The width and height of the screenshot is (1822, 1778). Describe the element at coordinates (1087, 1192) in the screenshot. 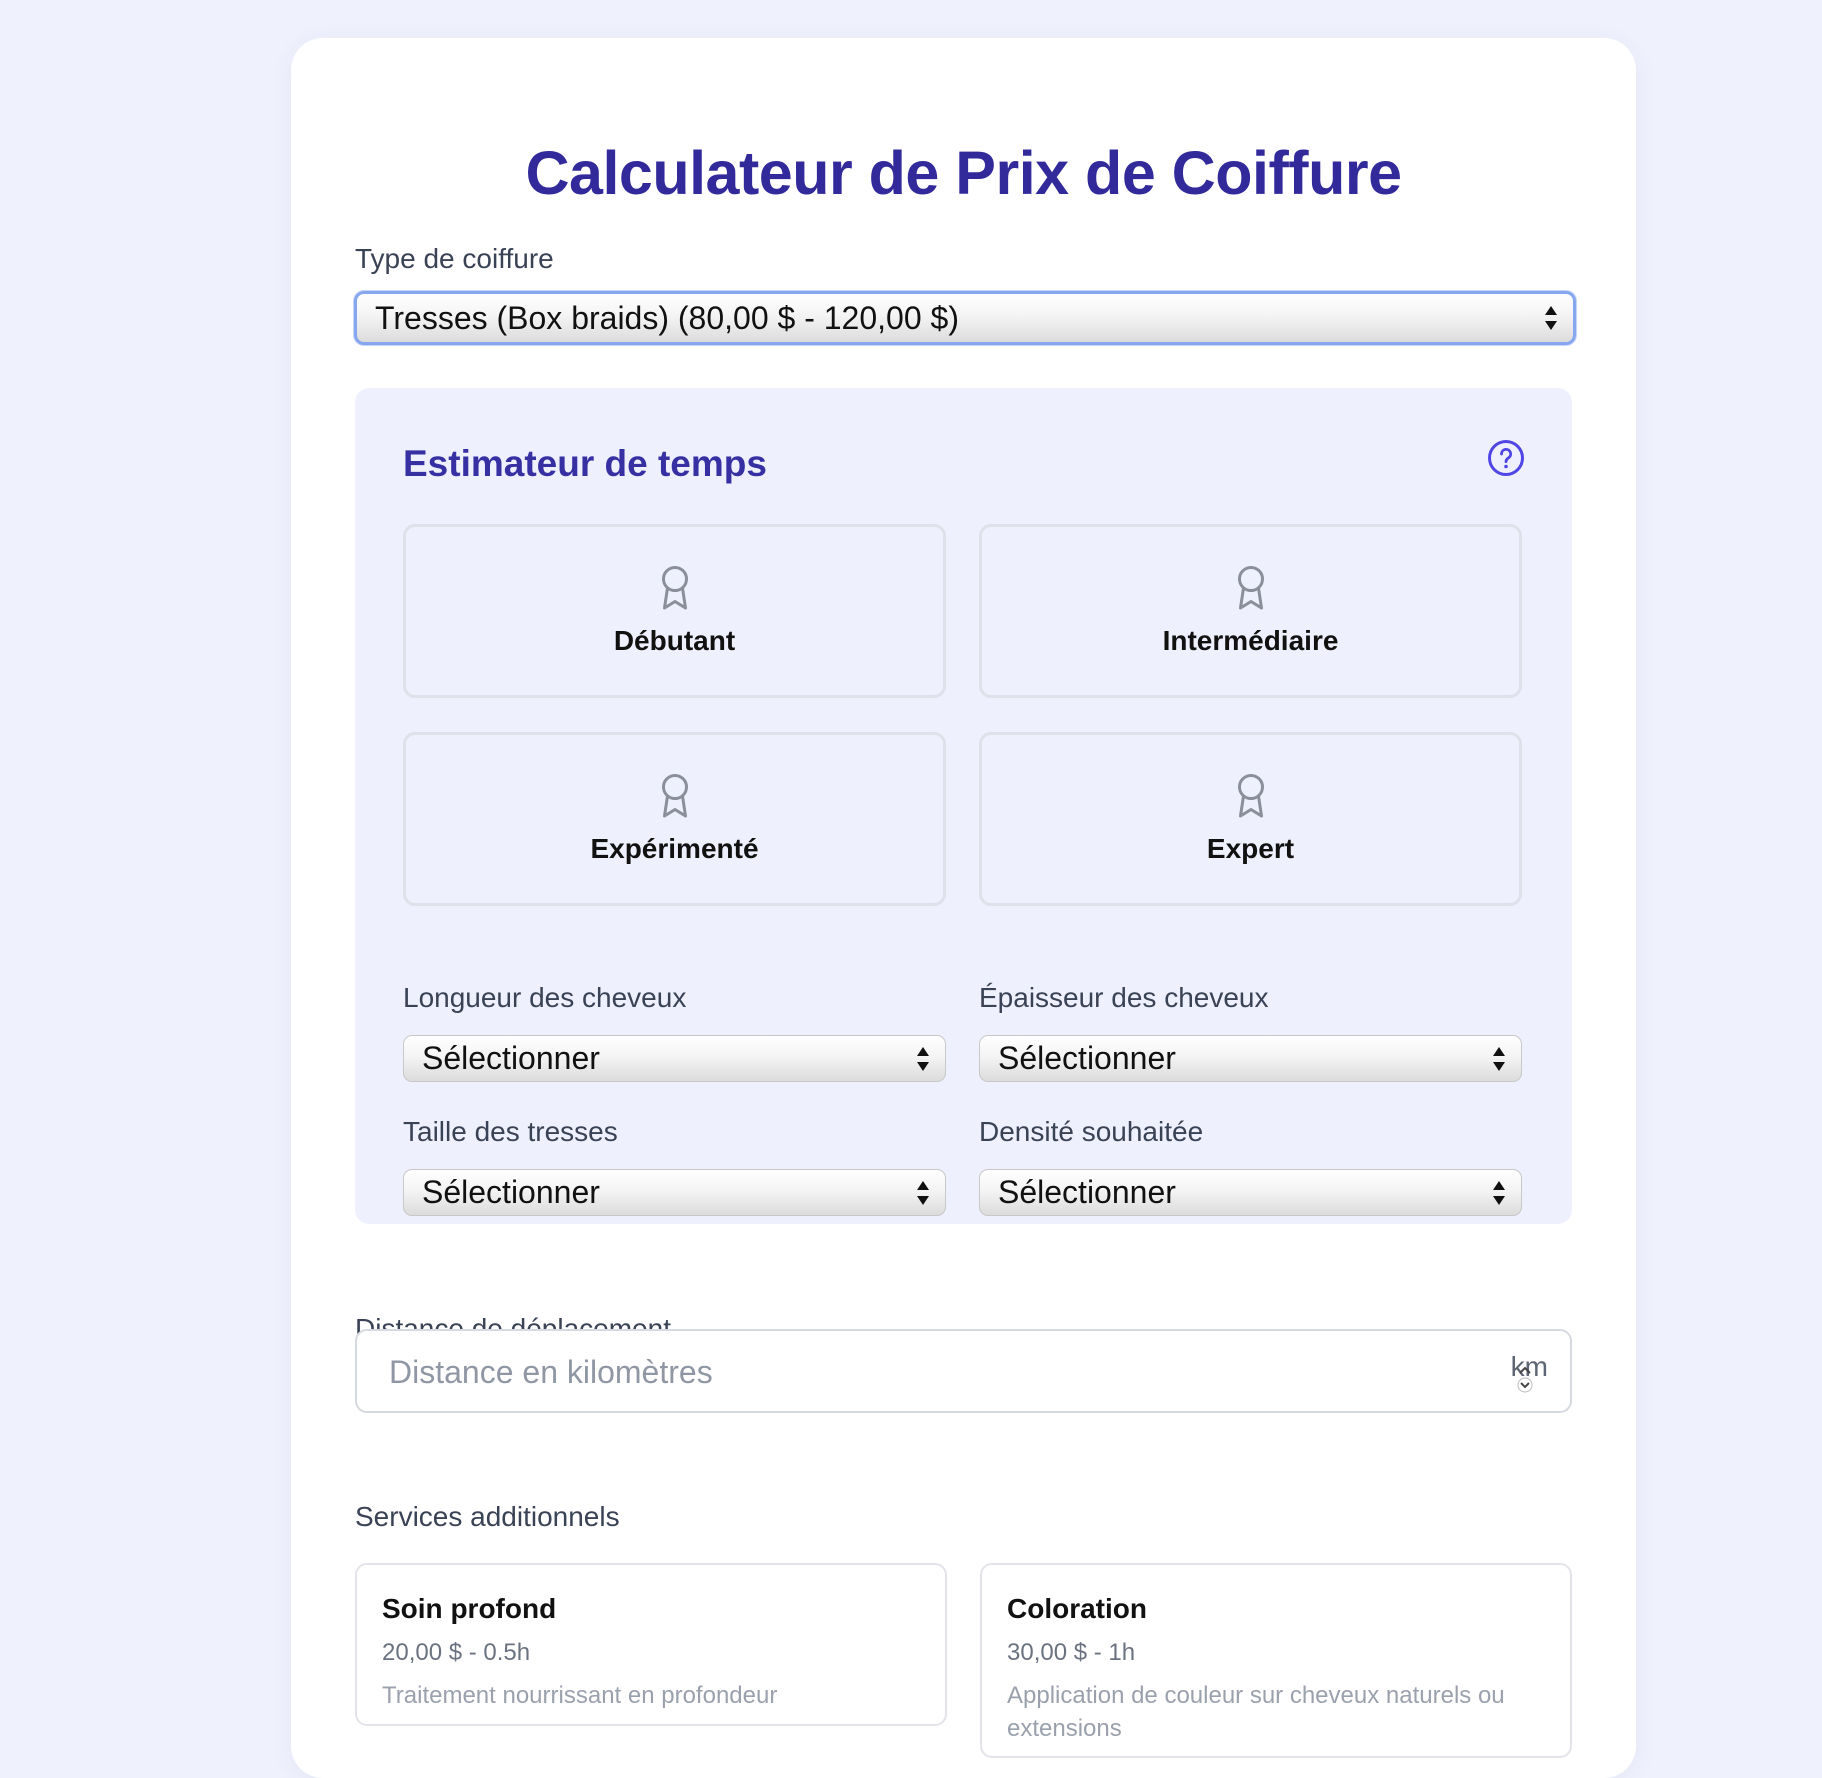

I see `density-value: Sélectionner` at that location.